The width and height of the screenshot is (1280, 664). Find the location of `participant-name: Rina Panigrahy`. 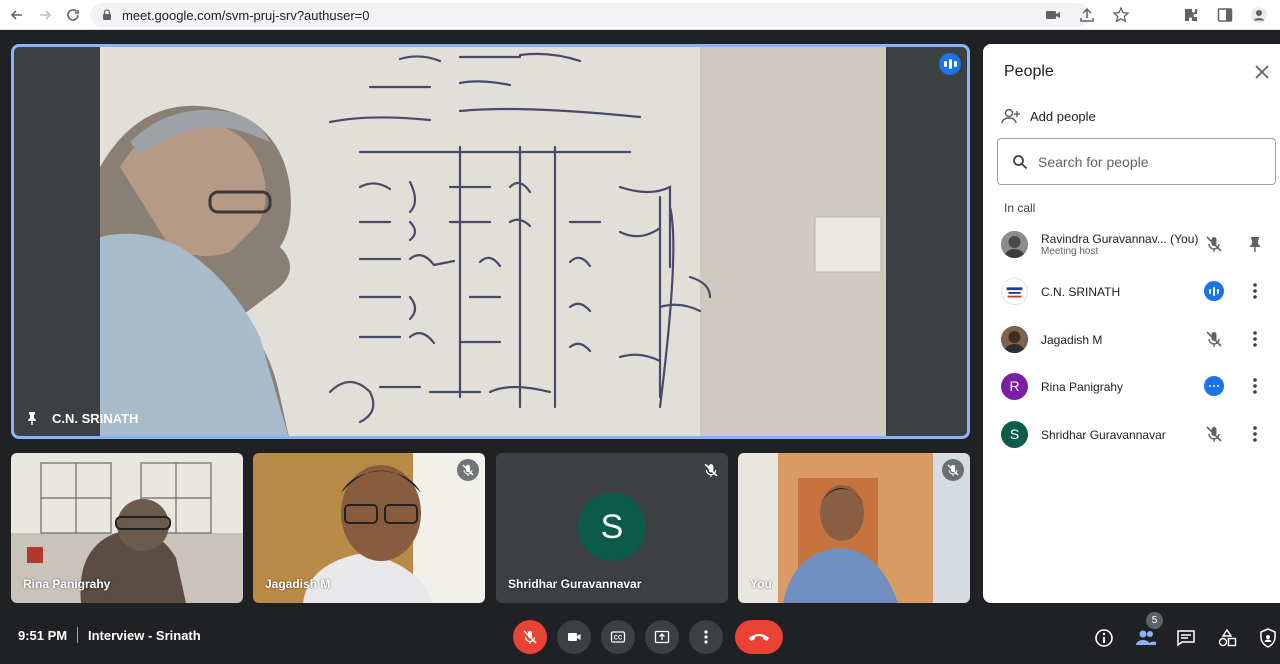

participant-name: Rina Panigrahy is located at coordinates (1082, 387).